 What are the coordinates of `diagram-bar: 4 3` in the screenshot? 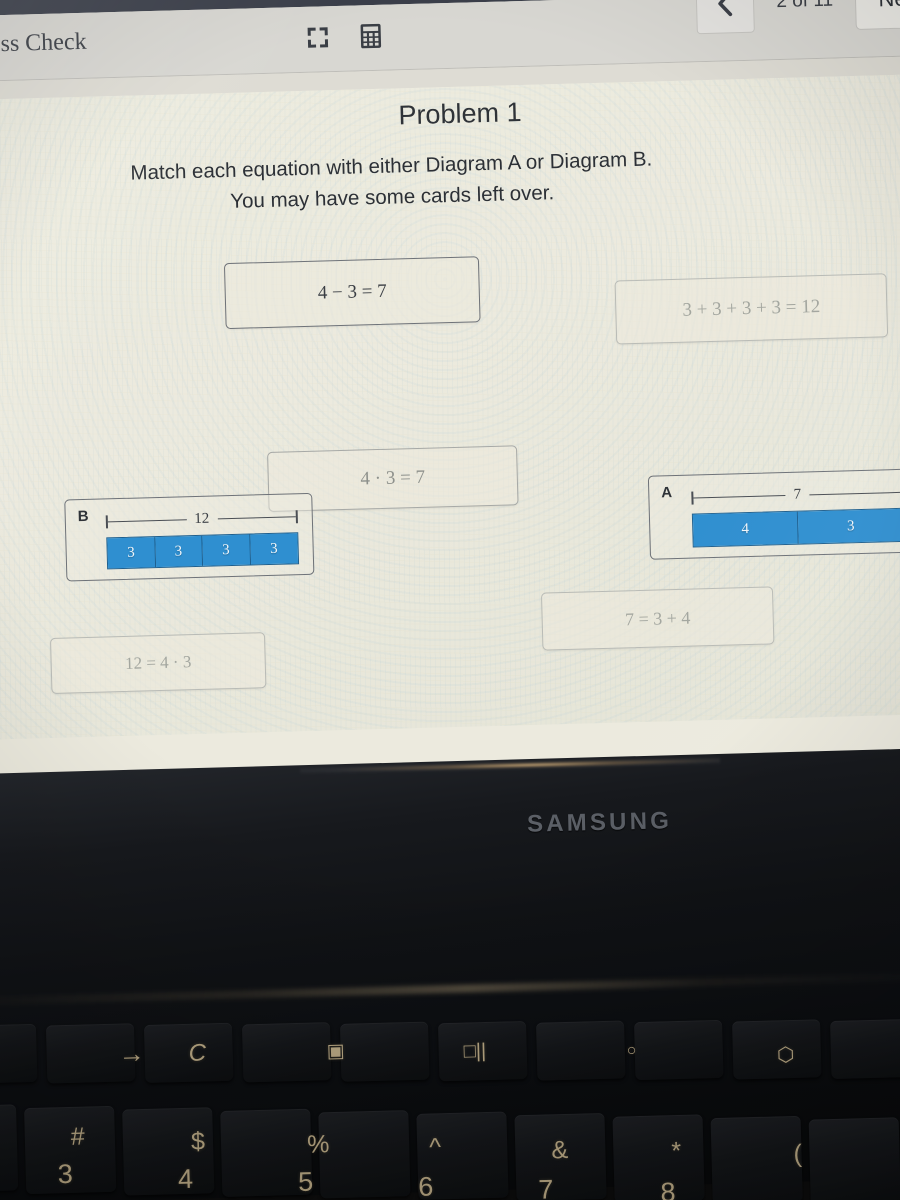 It's located at (795, 527).